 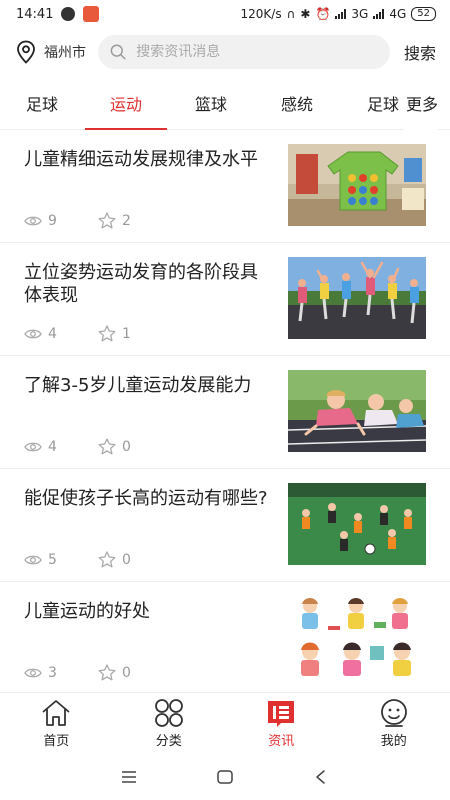 I want to click on article-title: 了解3-5岁儿童运动发展能力, so click(x=138, y=385).